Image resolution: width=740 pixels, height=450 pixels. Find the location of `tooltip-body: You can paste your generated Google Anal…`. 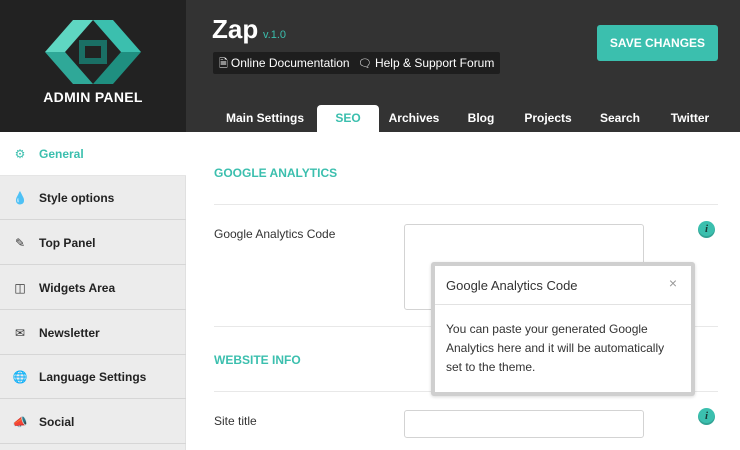

tooltip-body: You can paste your generated Google Anal… is located at coordinates (555, 348).